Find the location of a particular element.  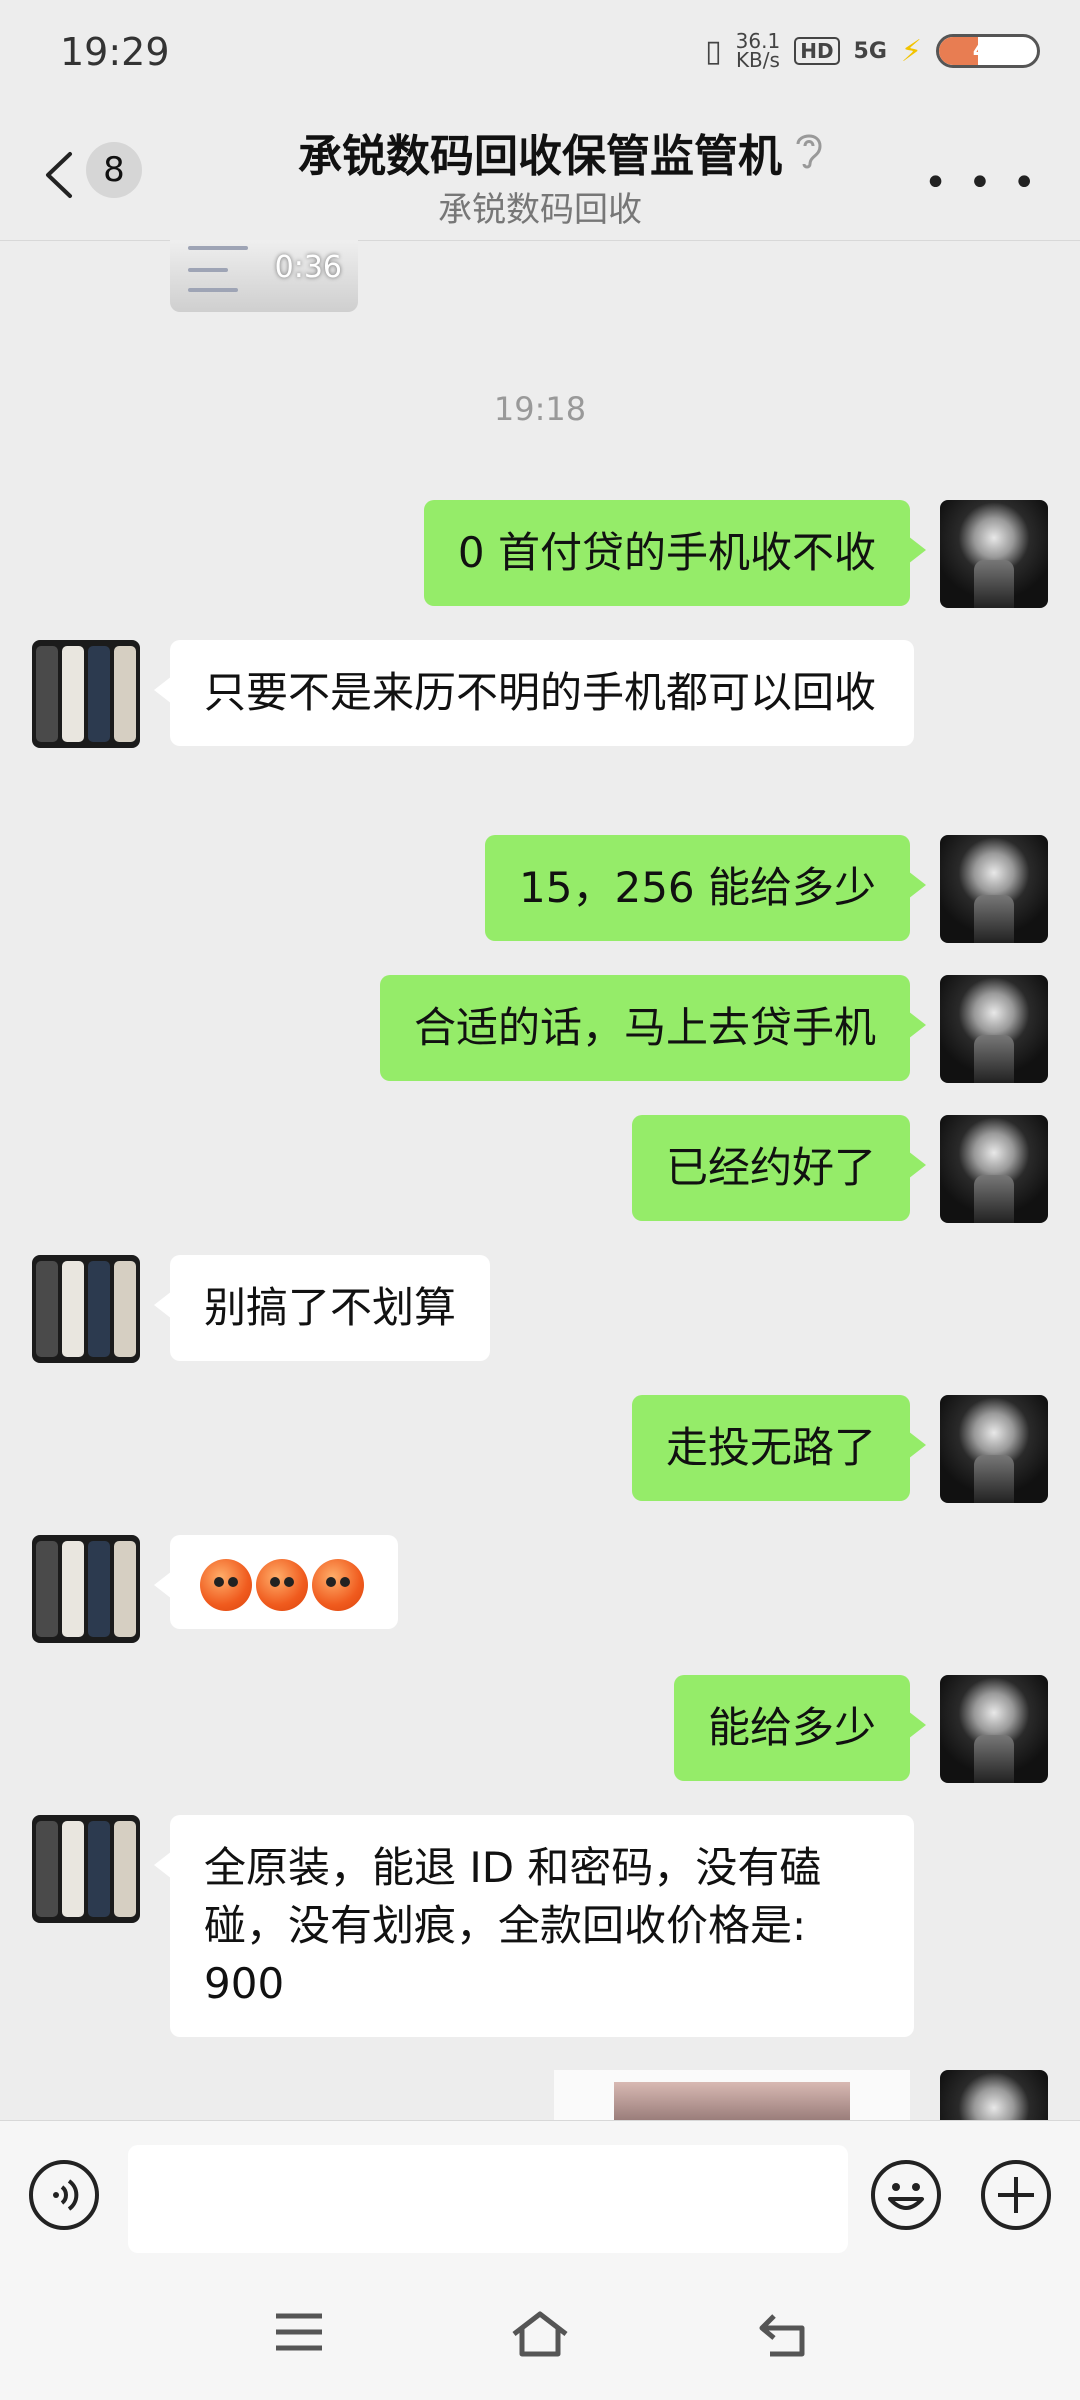

contact-message-bubble: 别搞了不划算 is located at coordinates (322, 1308).